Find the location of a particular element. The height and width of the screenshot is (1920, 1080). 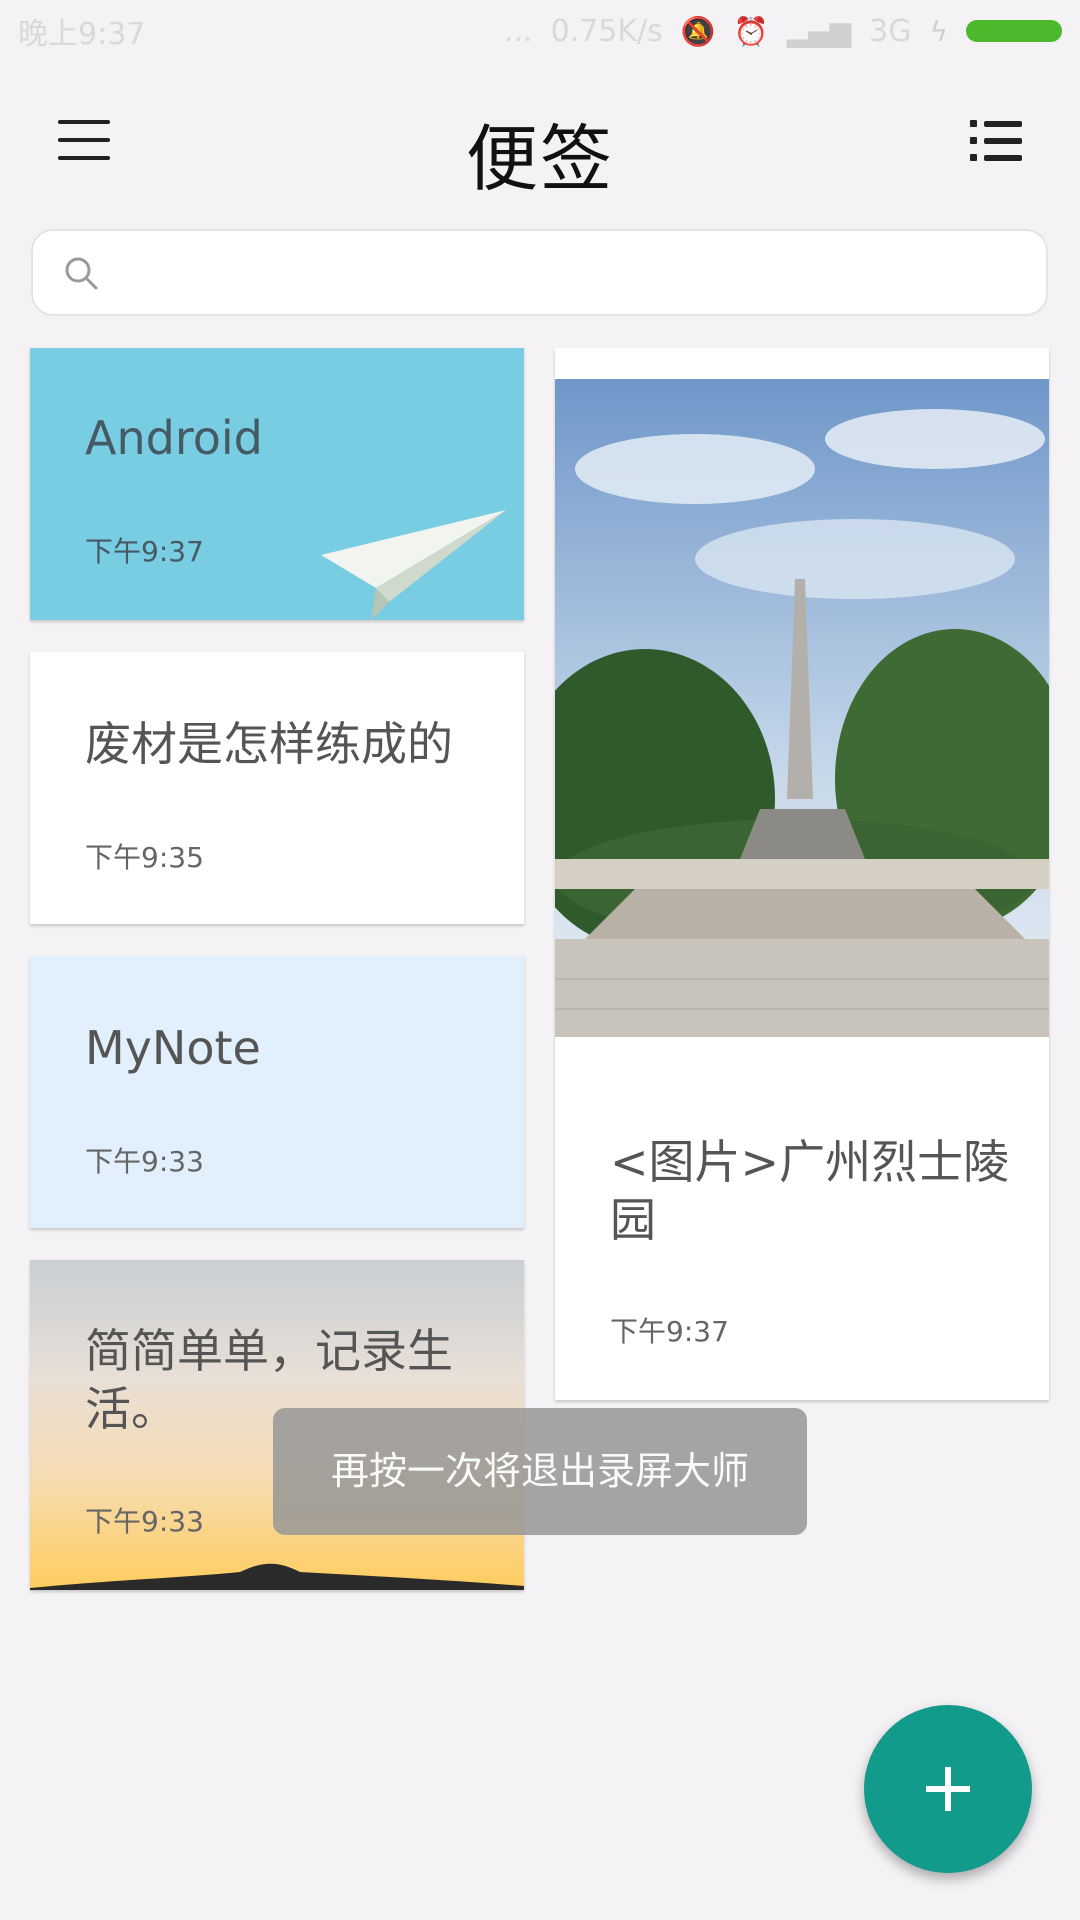

note-title: <图片>广州烈士陵园 is located at coordinates (810, 1191).